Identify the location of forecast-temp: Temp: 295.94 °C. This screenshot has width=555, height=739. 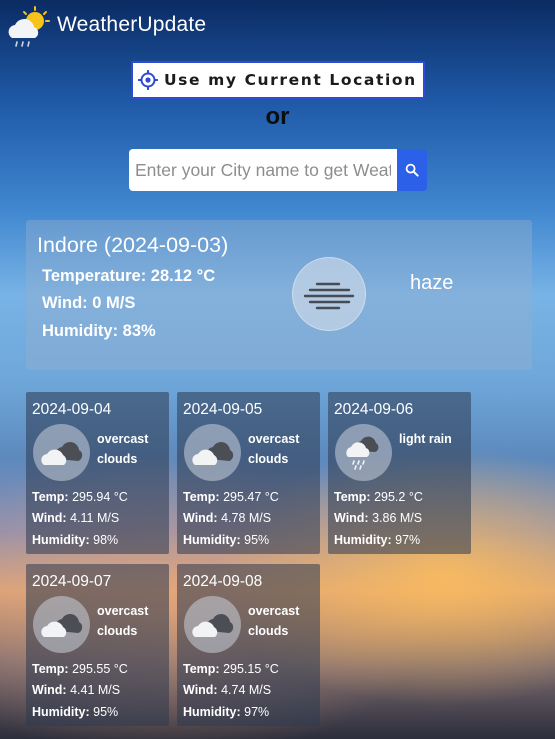
(80, 497).